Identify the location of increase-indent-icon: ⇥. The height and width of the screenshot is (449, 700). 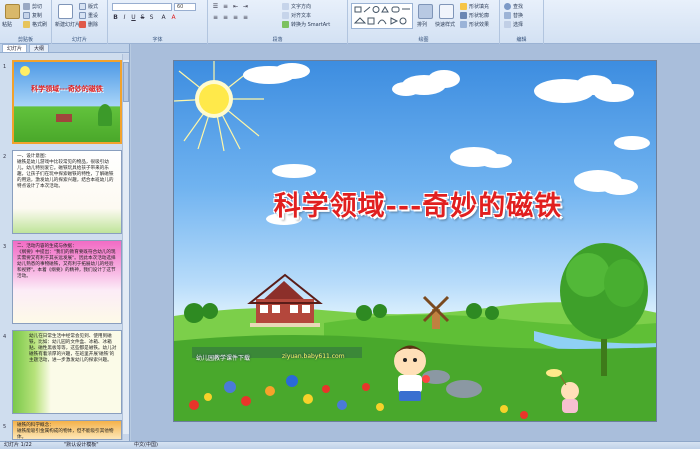
(245, 6).